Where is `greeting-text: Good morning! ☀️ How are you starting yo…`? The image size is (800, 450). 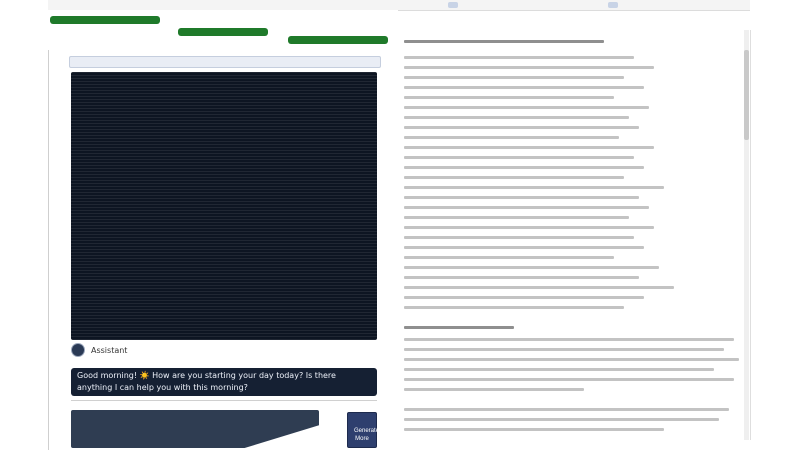
greeting-text: Good morning! ☀️ How are you starting yo… is located at coordinates (206, 381).